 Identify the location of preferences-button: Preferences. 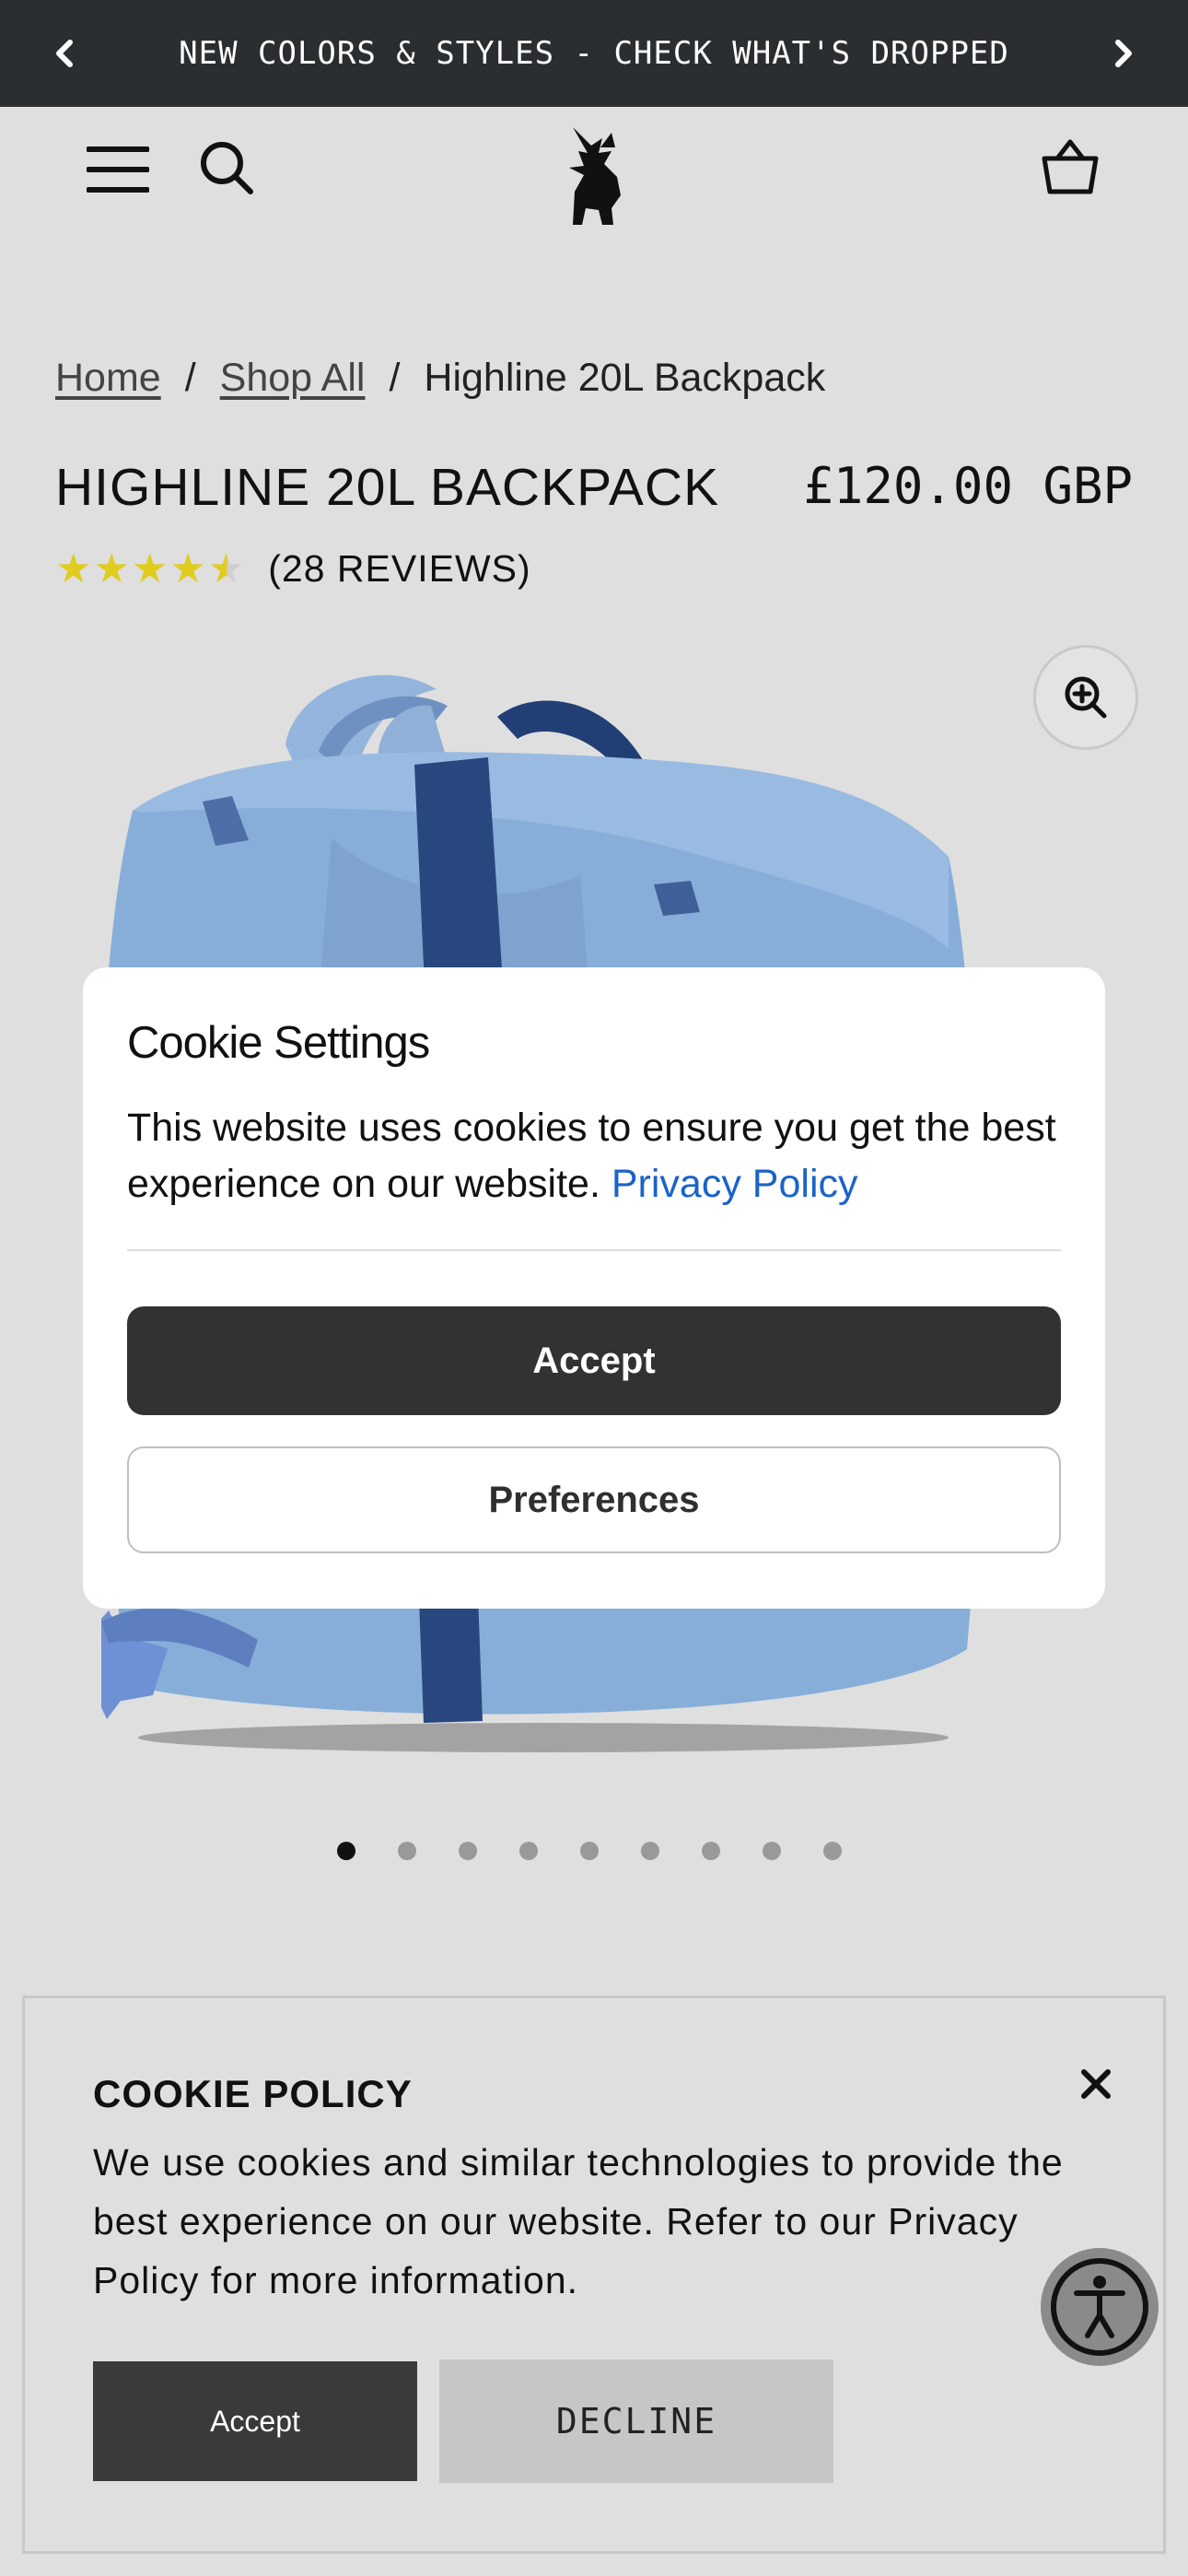
(594, 1499).